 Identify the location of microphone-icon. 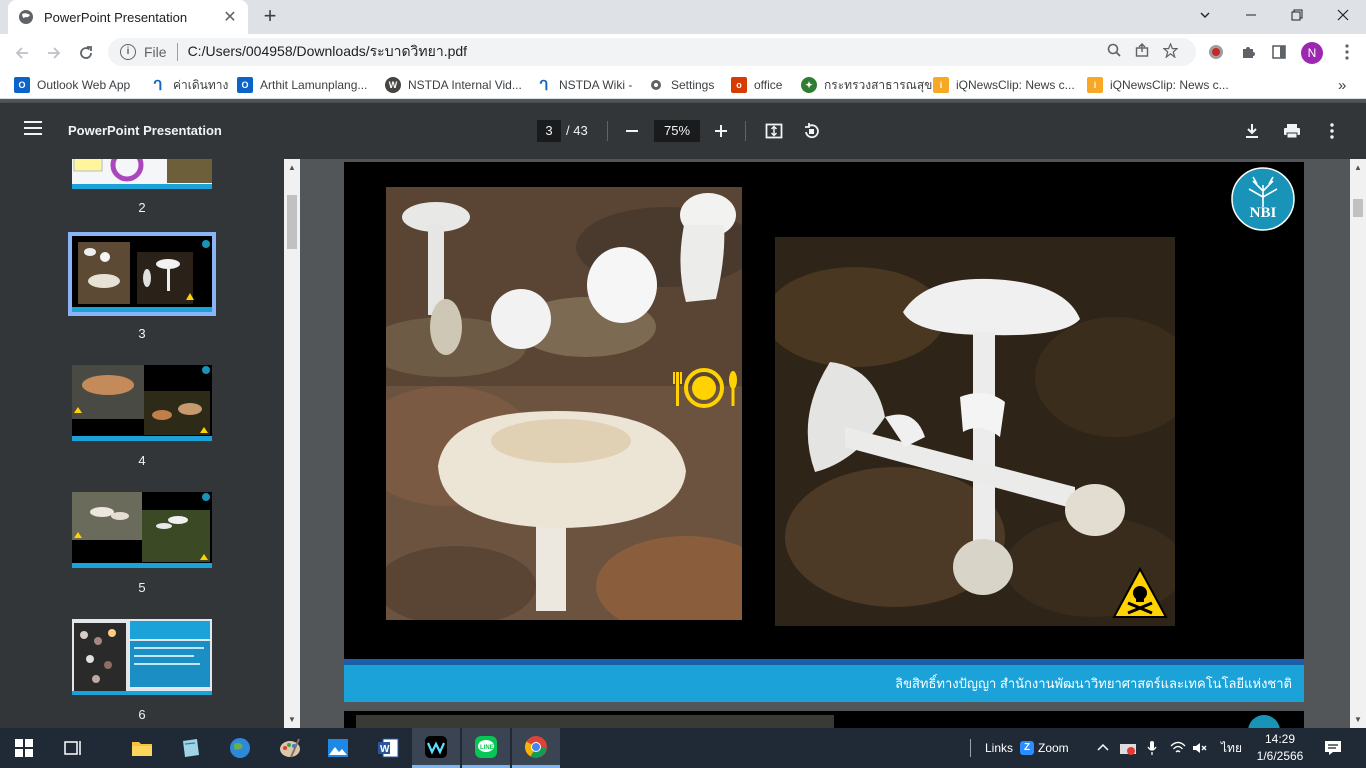
(1152, 748).